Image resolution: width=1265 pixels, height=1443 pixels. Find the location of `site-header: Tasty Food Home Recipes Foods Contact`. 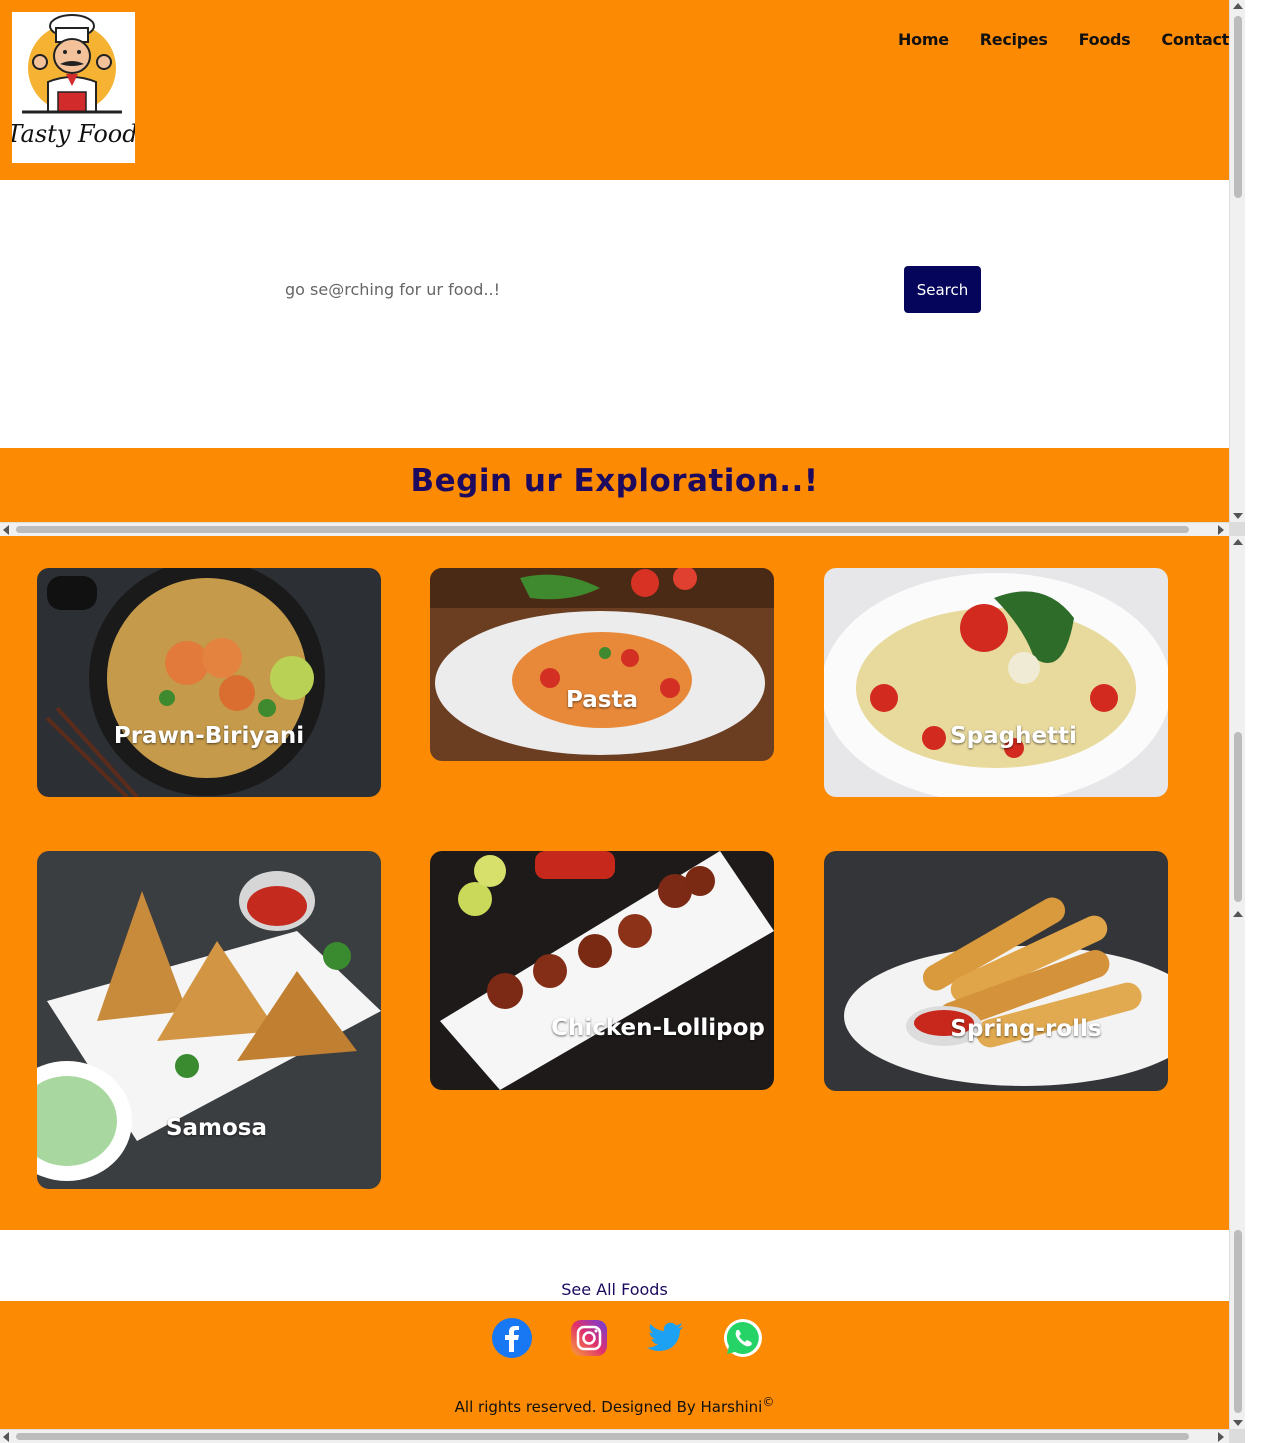

site-header: Tasty Food Home Recipes Foods Contact is located at coordinates (614, 90).